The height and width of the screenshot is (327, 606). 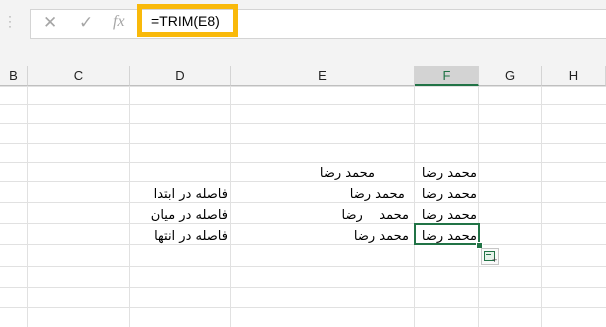 I want to click on enter-icon: ✓, so click(x=86, y=23).